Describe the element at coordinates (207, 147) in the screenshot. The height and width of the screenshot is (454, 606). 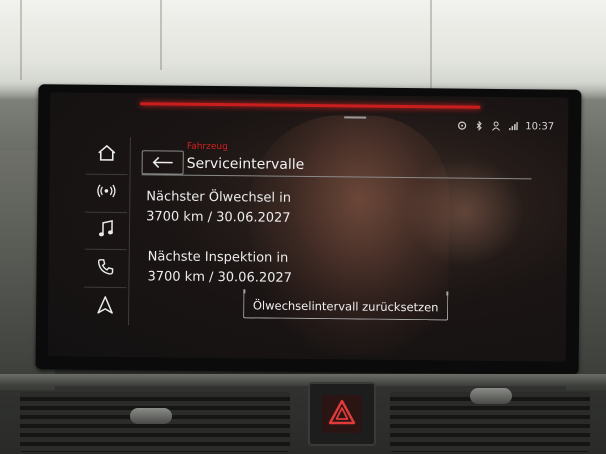
I see `breadcrumb: Fahrzeug` at that location.